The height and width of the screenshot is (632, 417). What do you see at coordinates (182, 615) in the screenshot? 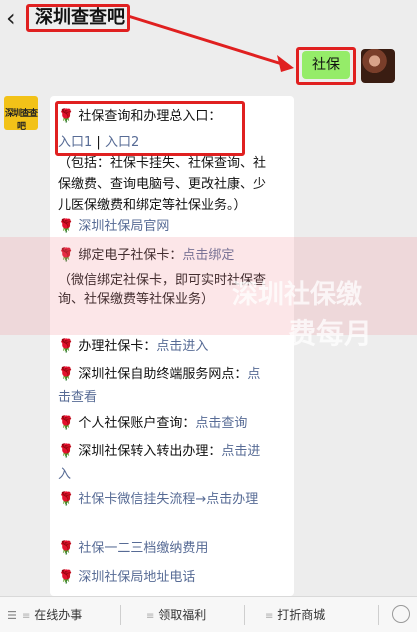
I see `bottom-item-label: 领取福利` at bounding box center [182, 615].